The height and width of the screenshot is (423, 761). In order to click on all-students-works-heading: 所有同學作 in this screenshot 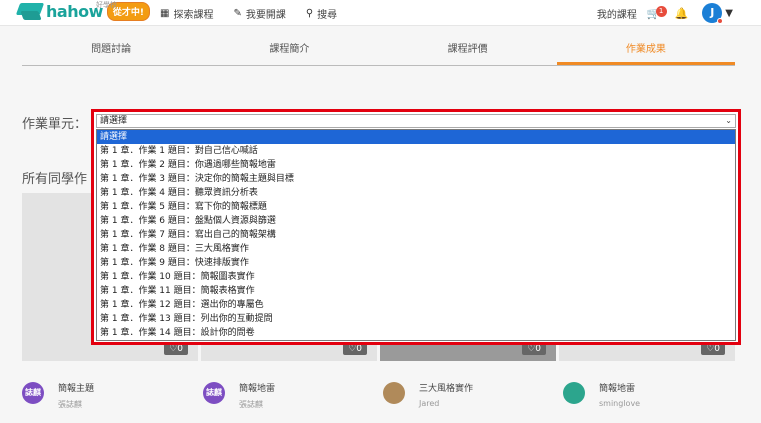, I will do `click(55, 179)`.